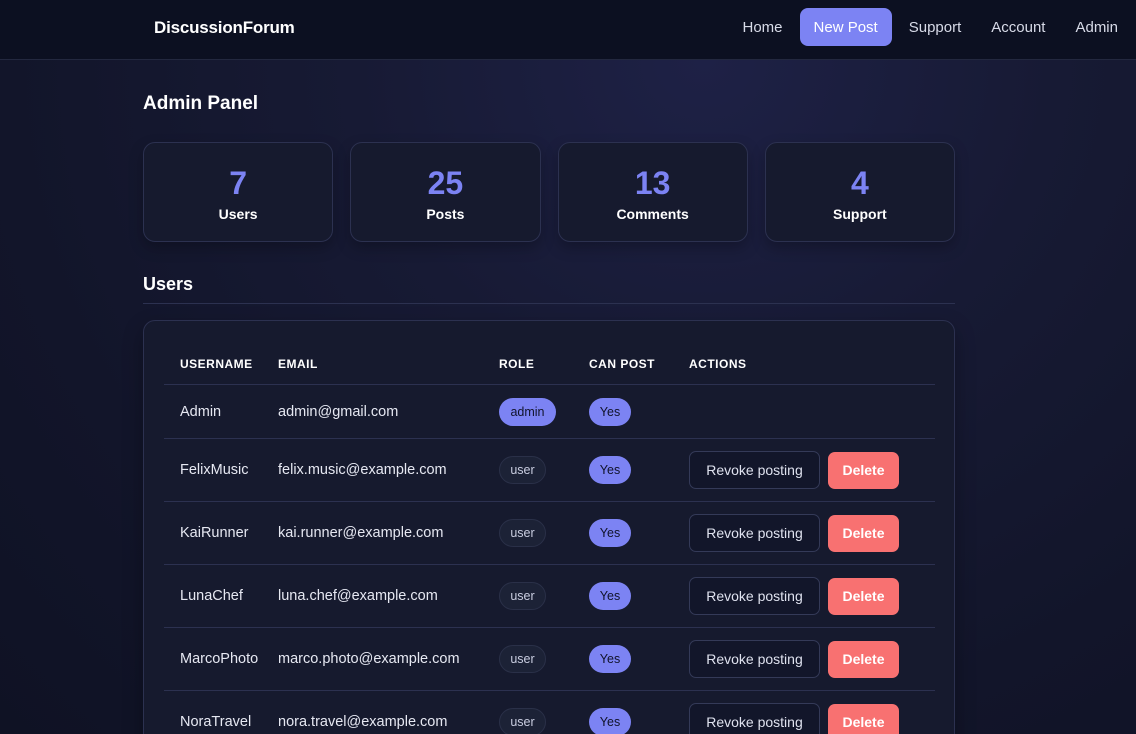 The image size is (1136, 734). I want to click on nav-link-admin: Admin, so click(1098, 27).